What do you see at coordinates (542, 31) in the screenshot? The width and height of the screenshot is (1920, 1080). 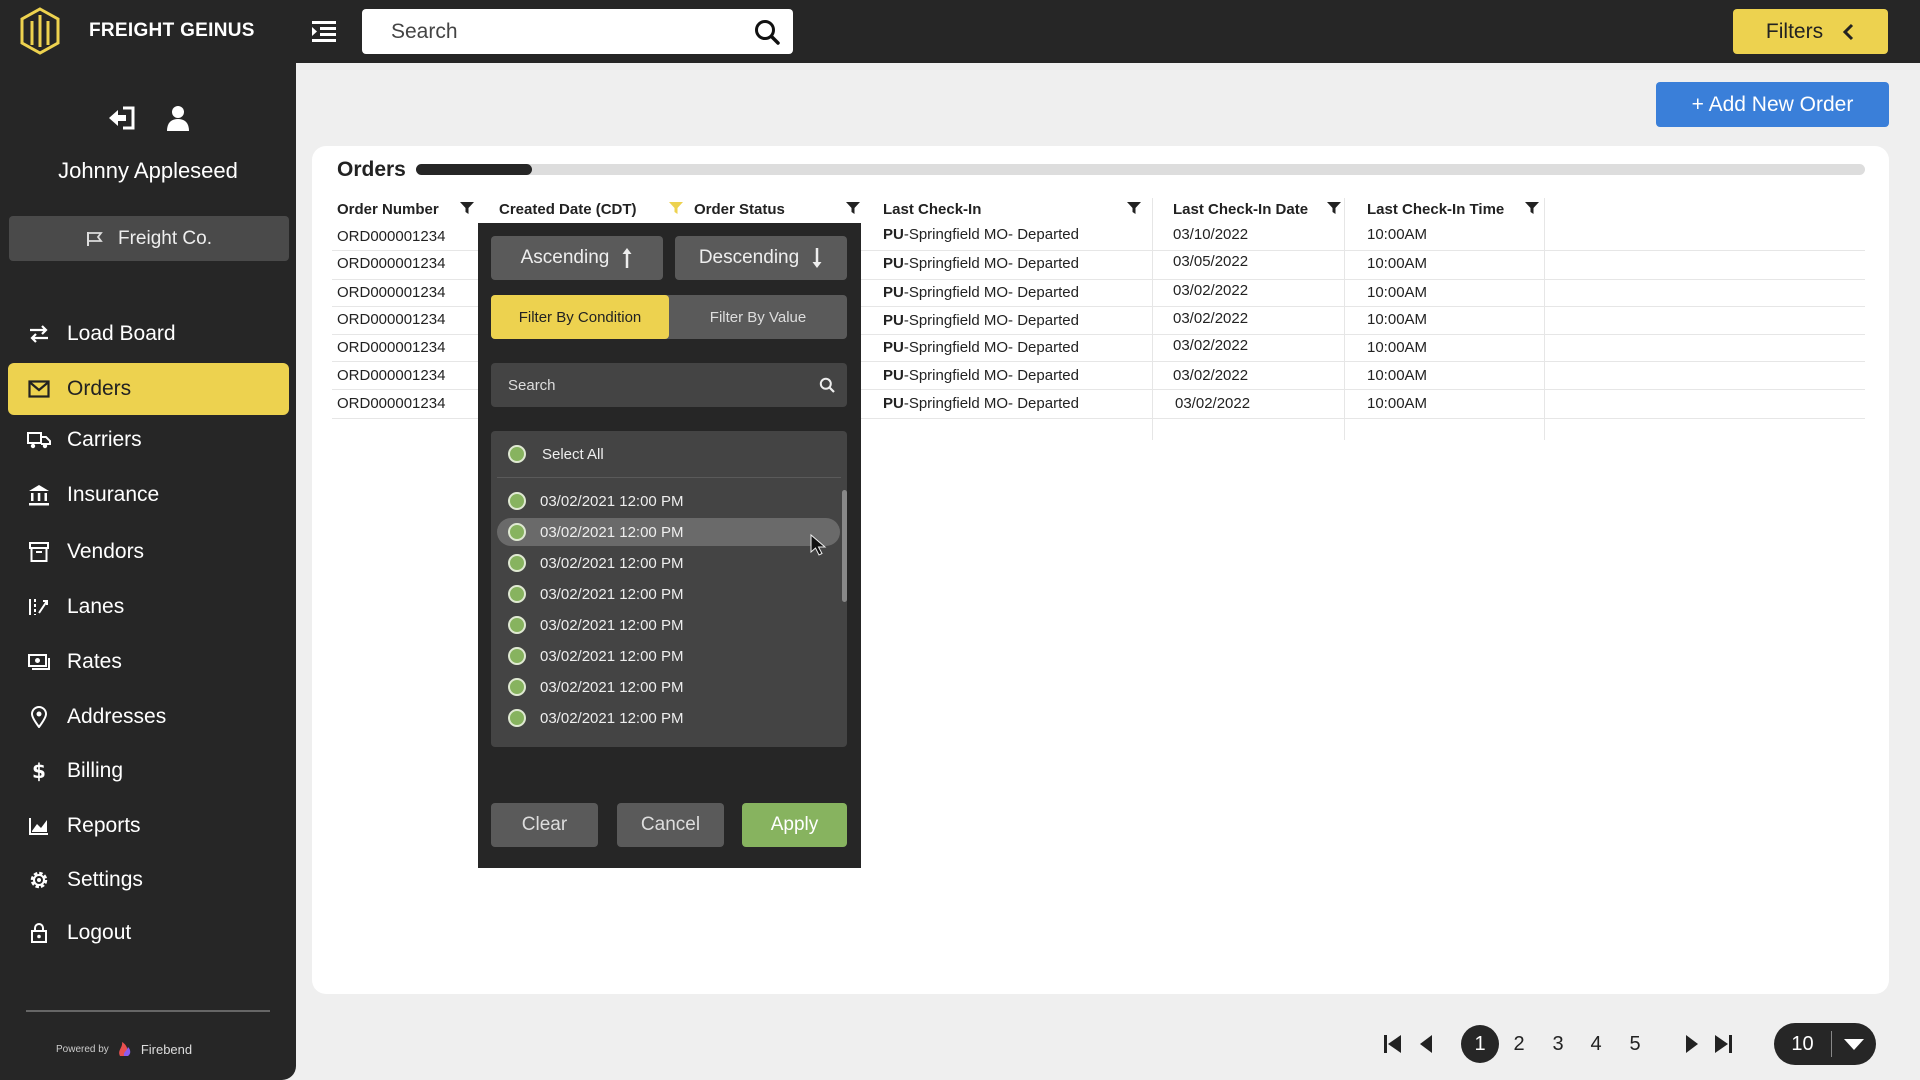 I see `global-search-input` at bounding box center [542, 31].